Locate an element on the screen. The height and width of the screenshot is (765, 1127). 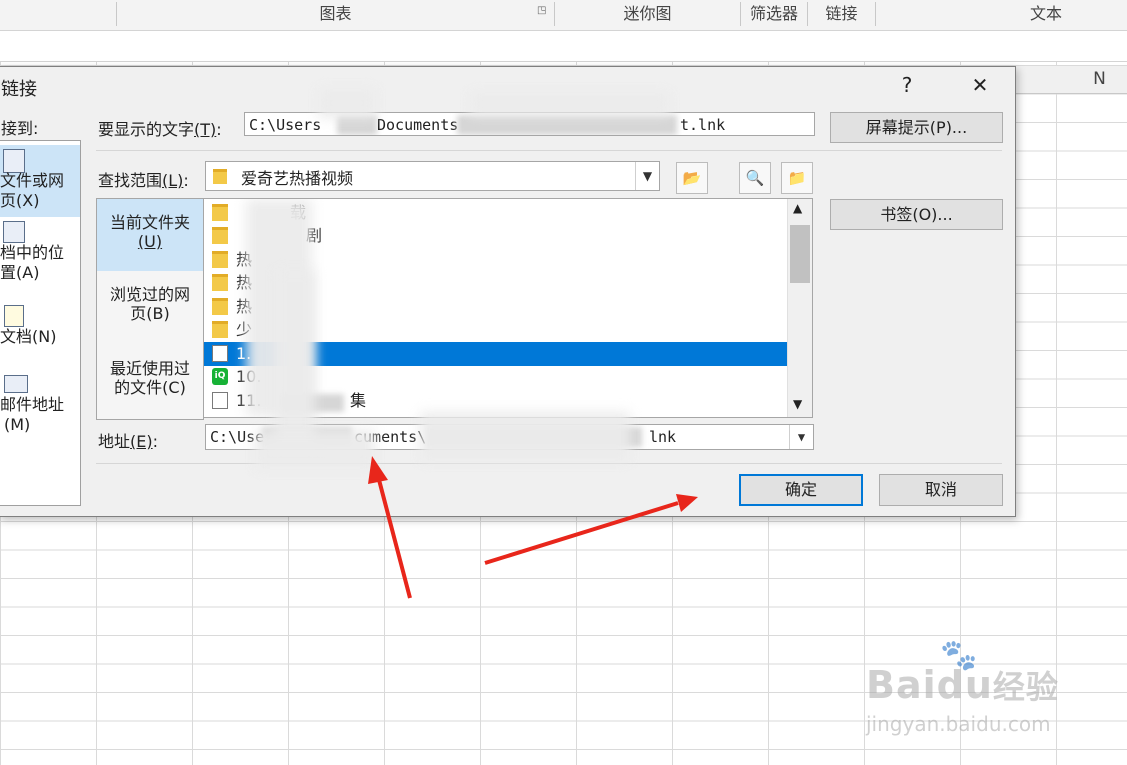
watermark-url: jingyan.baidu.com is located at coordinates (958, 724).